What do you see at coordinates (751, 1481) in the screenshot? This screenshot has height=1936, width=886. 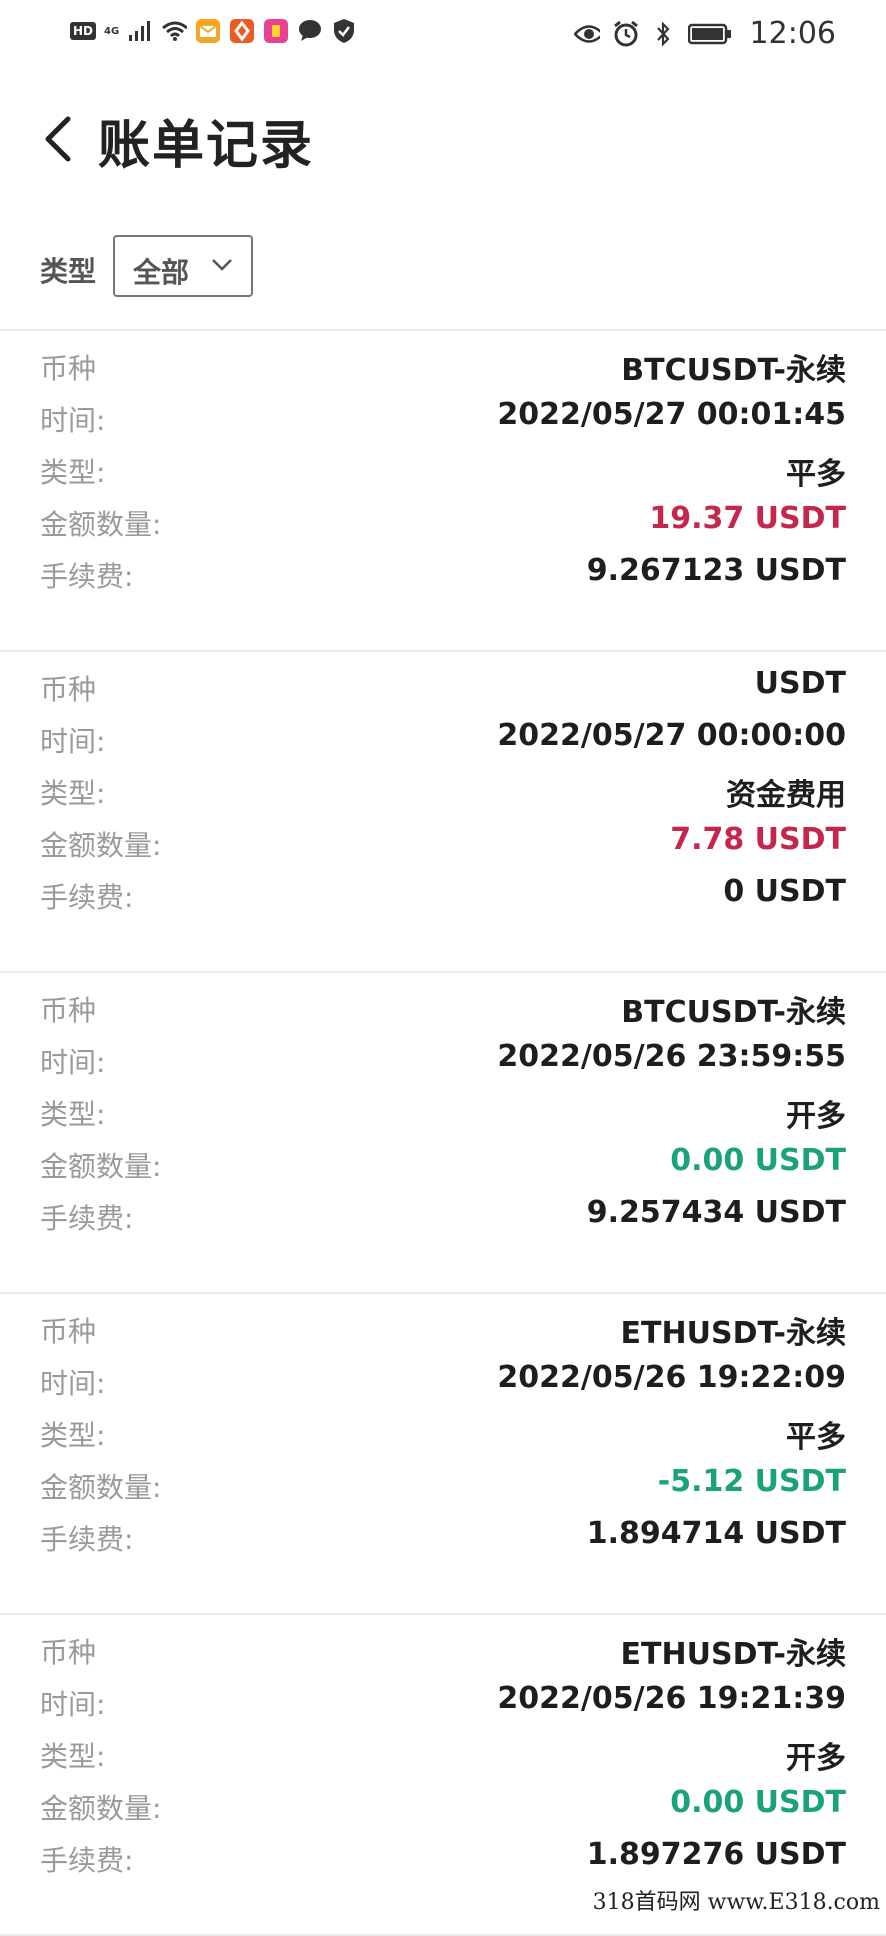 I see `record-value-amount: -5.12 USDT` at bounding box center [751, 1481].